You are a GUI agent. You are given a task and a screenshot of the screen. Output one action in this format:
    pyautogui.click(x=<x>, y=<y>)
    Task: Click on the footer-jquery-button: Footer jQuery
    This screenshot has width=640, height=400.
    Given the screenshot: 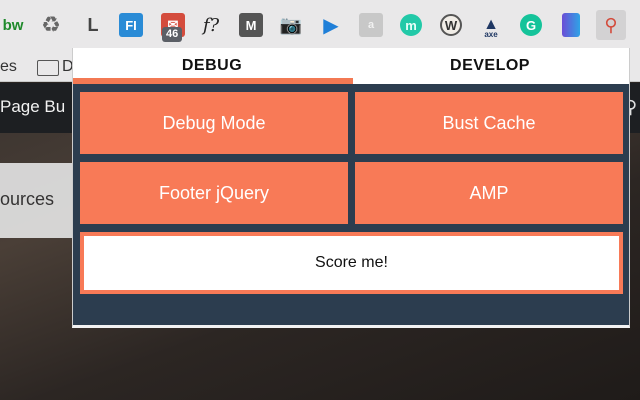 What is the action you would take?
    pyautogui.click(x=214, y=193)
    